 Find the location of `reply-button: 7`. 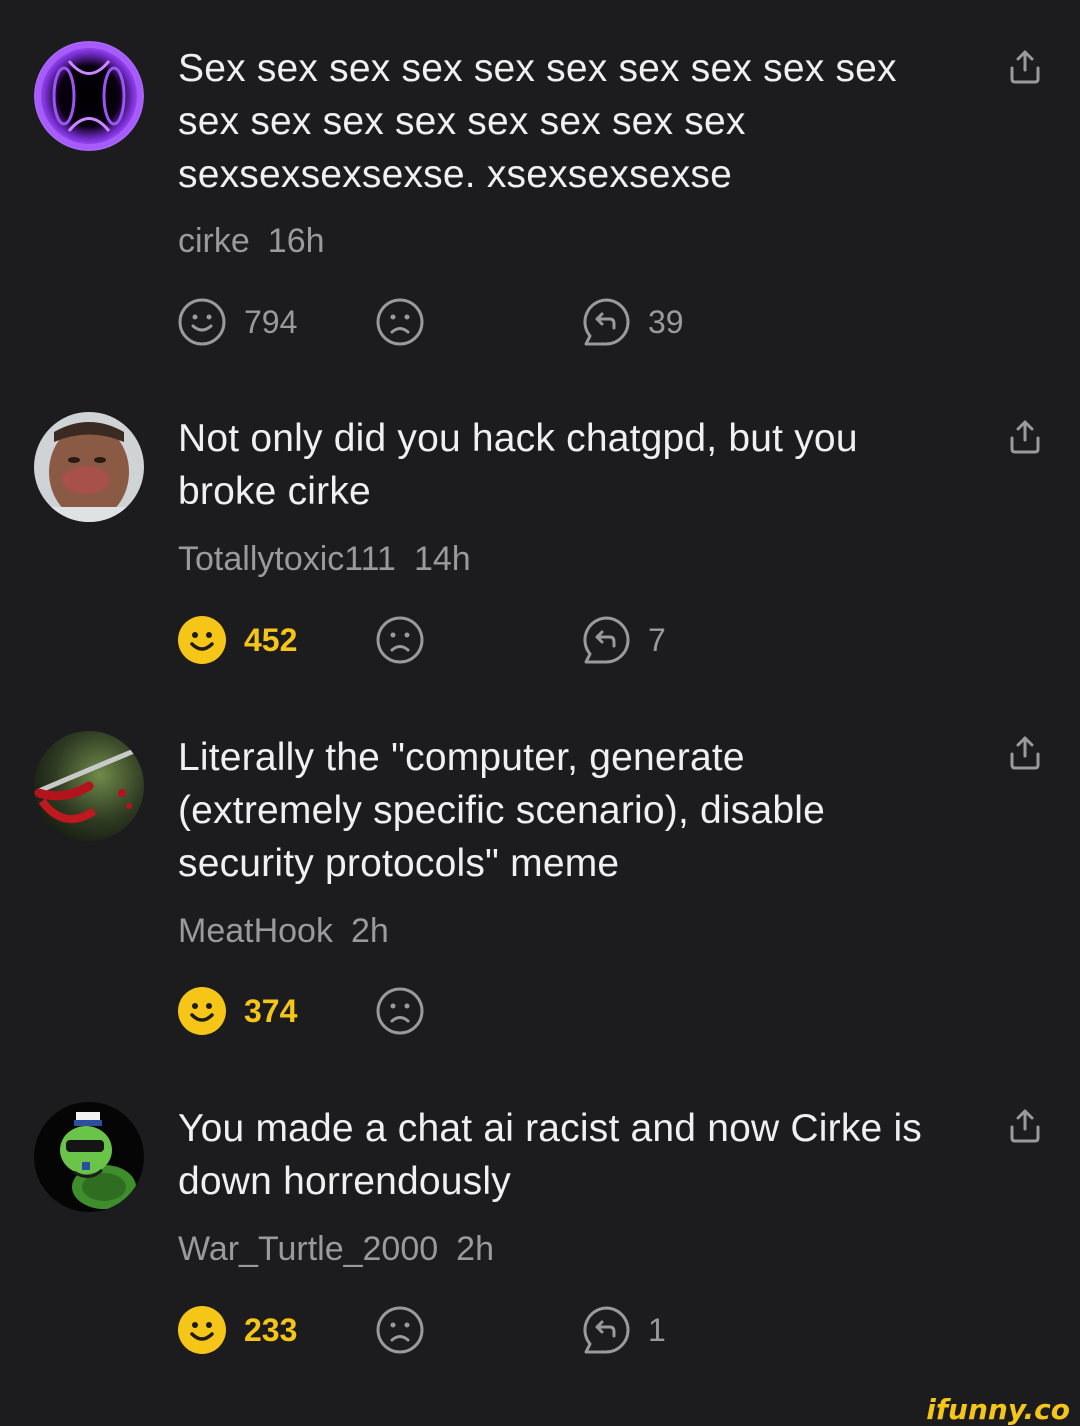

reply-button: 7 is located at coordinates (623, 640).